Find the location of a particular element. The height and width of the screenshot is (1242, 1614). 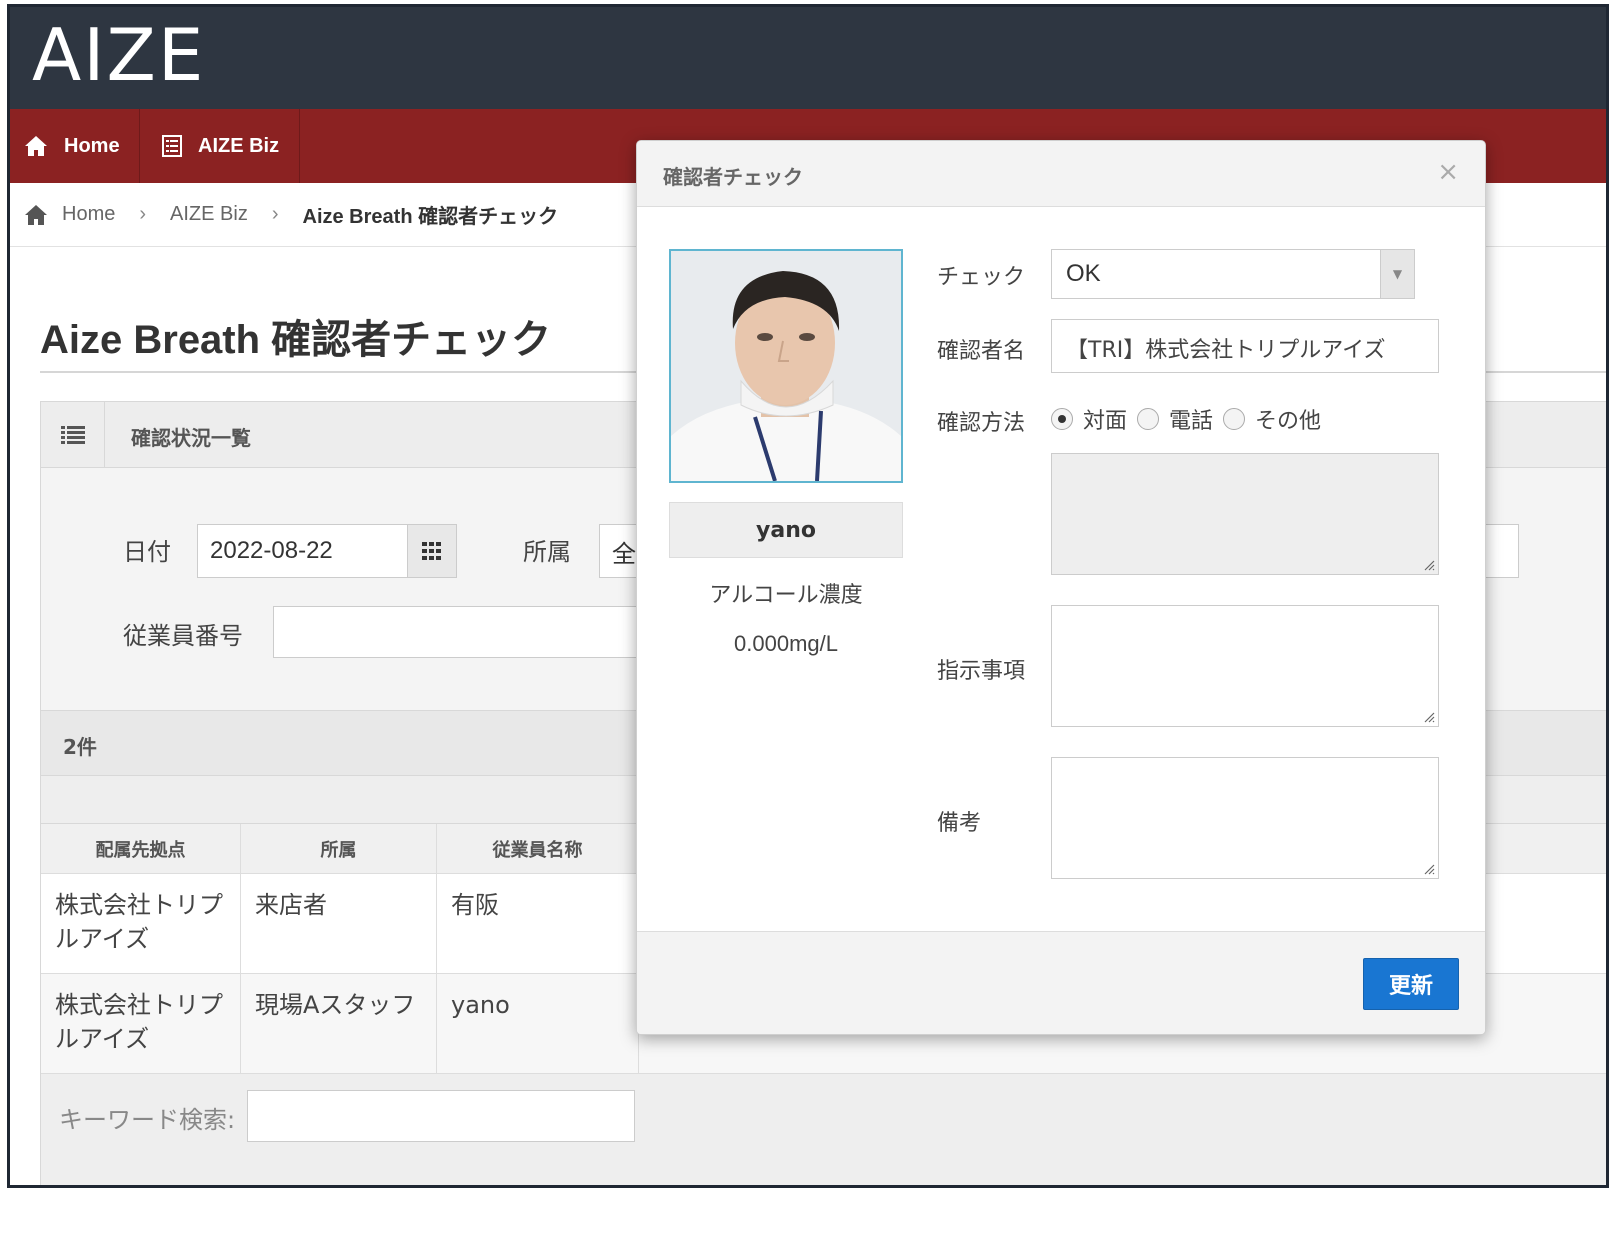

method-detail-textarea is located at coordinates (1245, 514).